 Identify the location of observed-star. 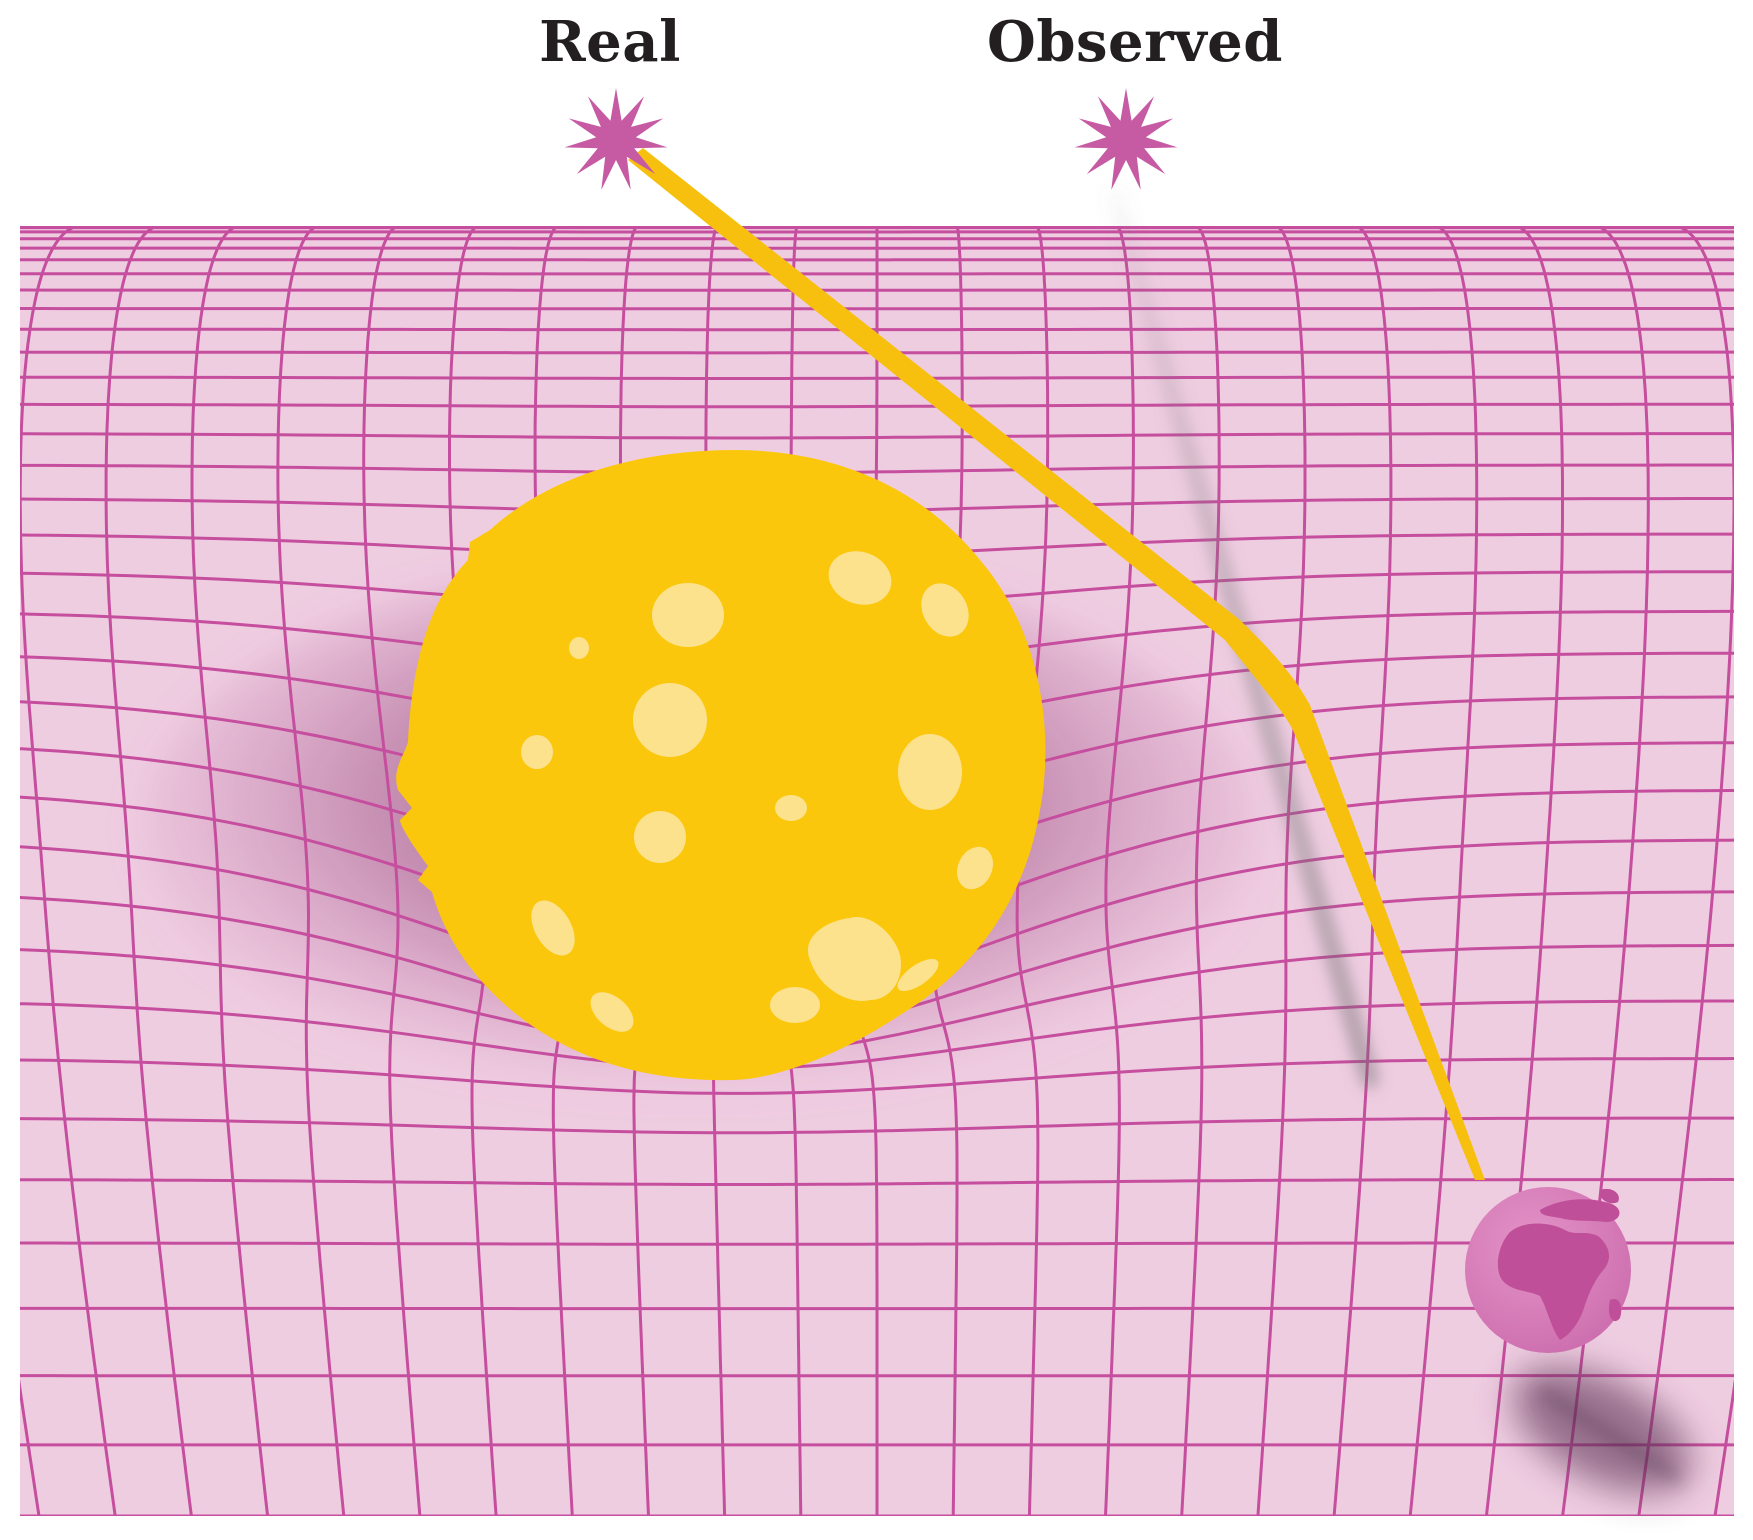
(1126, 139).